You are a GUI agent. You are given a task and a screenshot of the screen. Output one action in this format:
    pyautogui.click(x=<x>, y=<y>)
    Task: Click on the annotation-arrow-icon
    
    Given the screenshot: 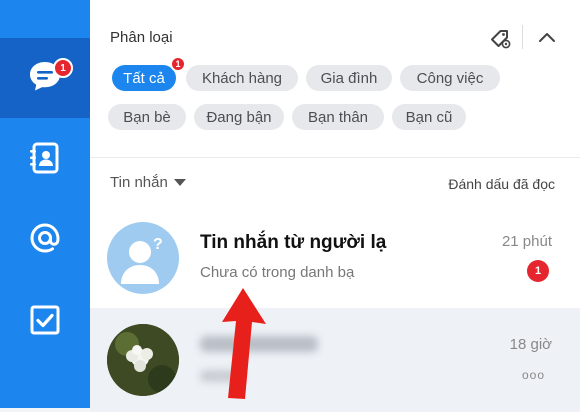 What is the action you would take?
    pyautogui.click(x=244, y=343)
    